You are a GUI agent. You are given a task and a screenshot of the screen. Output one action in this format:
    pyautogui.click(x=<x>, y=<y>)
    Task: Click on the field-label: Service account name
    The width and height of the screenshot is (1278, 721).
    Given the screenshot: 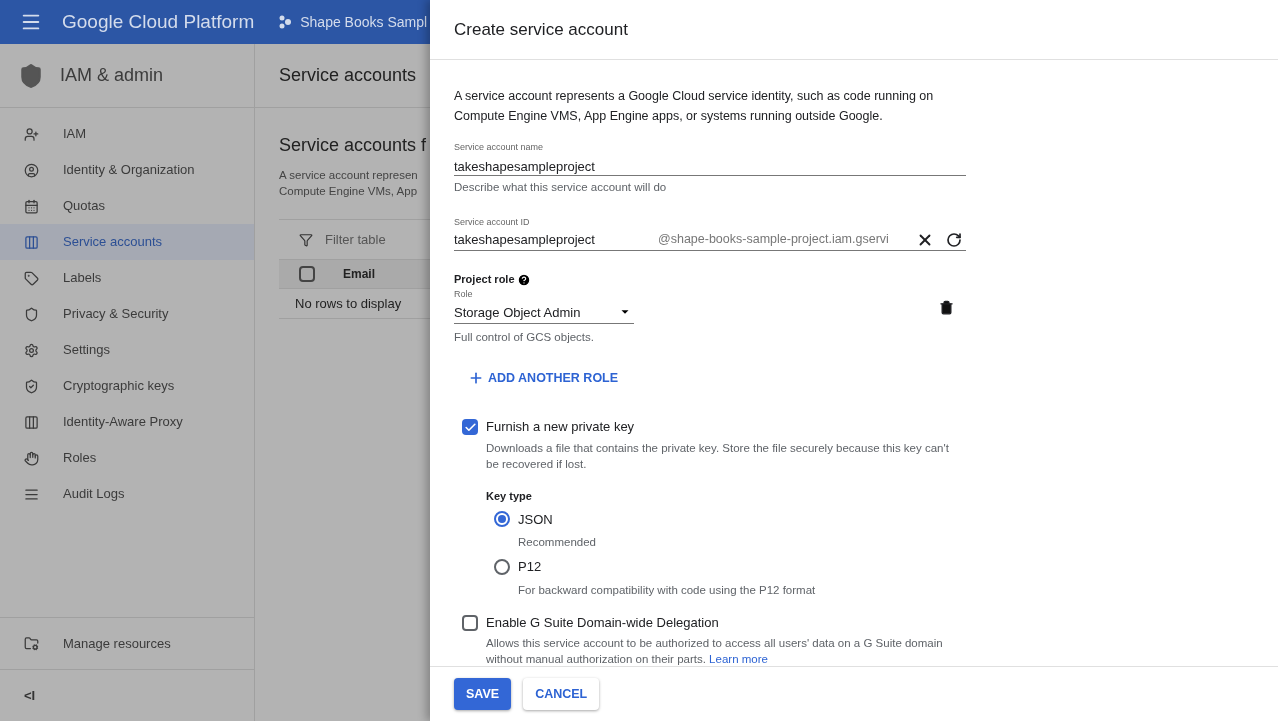 What is the action you would take?
    pyautogui.click(x=499, y=147)
    